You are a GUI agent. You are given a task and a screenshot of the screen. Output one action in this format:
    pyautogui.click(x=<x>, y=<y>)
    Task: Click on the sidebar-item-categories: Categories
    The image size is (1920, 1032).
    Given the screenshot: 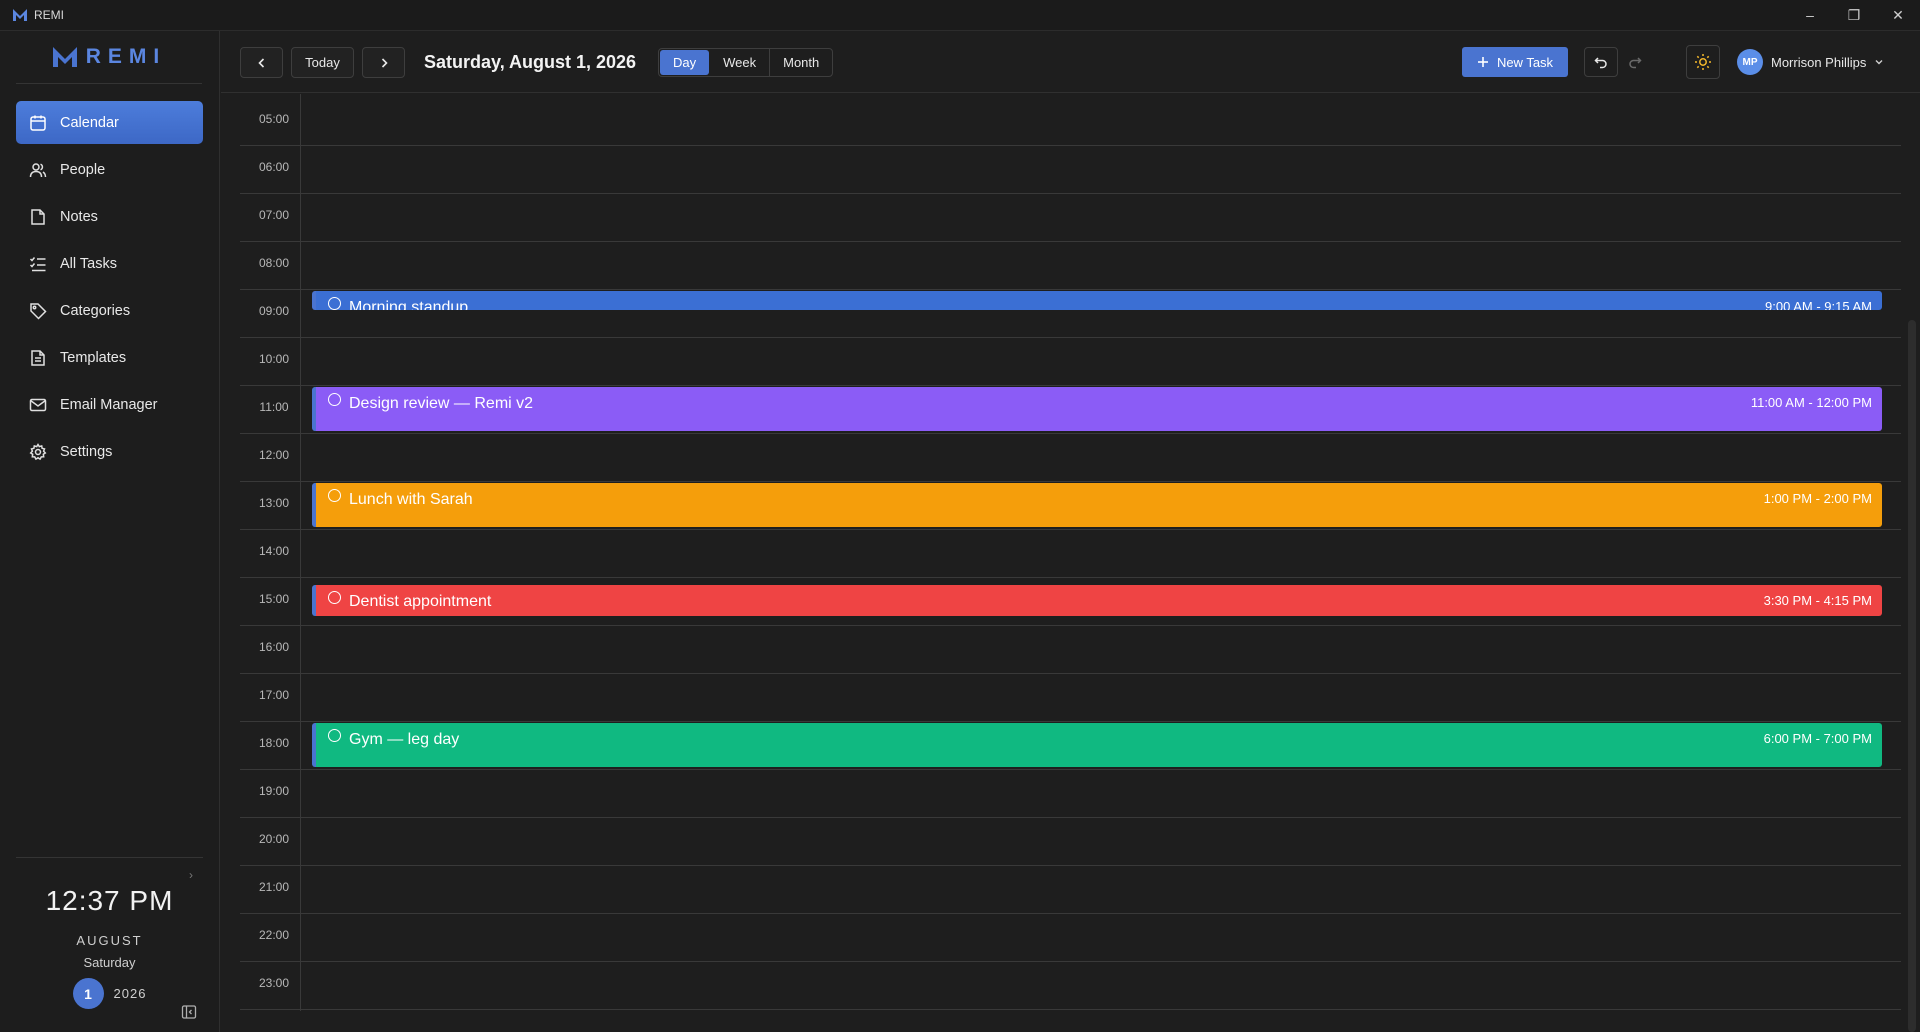 What is the action you would take?
    pyautogui.click(x=109, y=310)
    